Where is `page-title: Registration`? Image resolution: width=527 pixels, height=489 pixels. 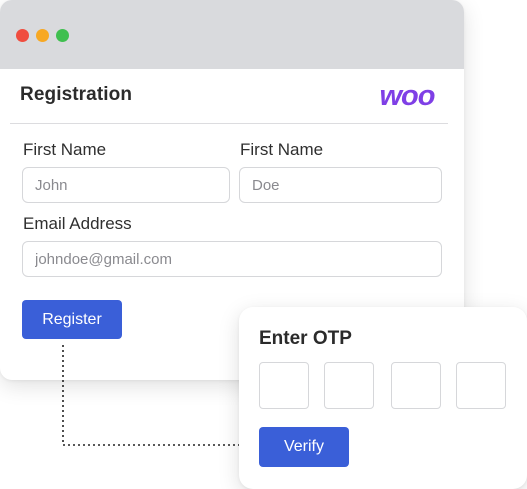
page-title: Registration is located at coordinates (76, 94).